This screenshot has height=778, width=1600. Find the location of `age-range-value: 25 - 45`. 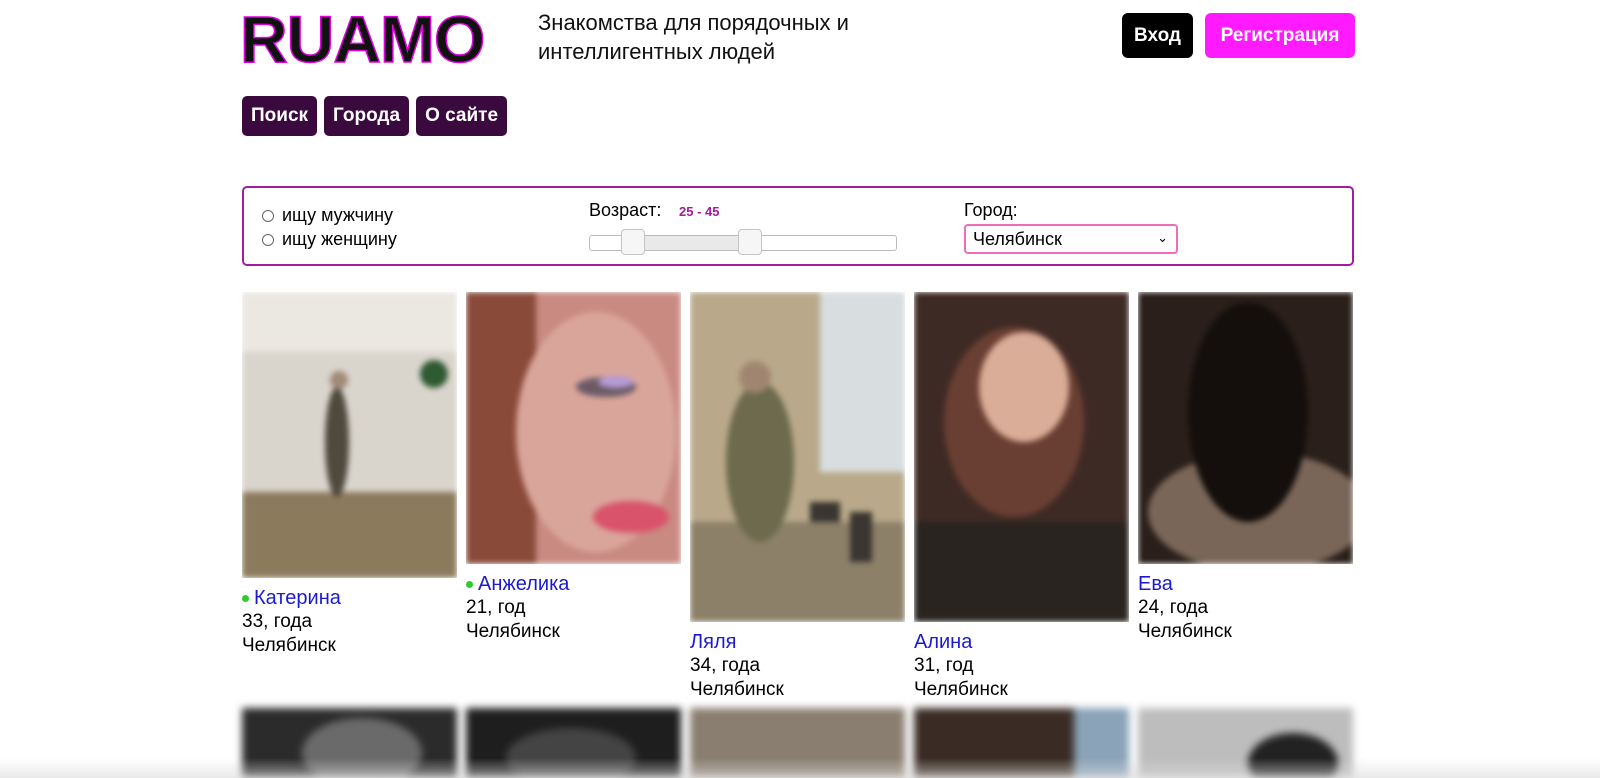

age-range-value: 25 - 45 is located at coordinates (699, 211).